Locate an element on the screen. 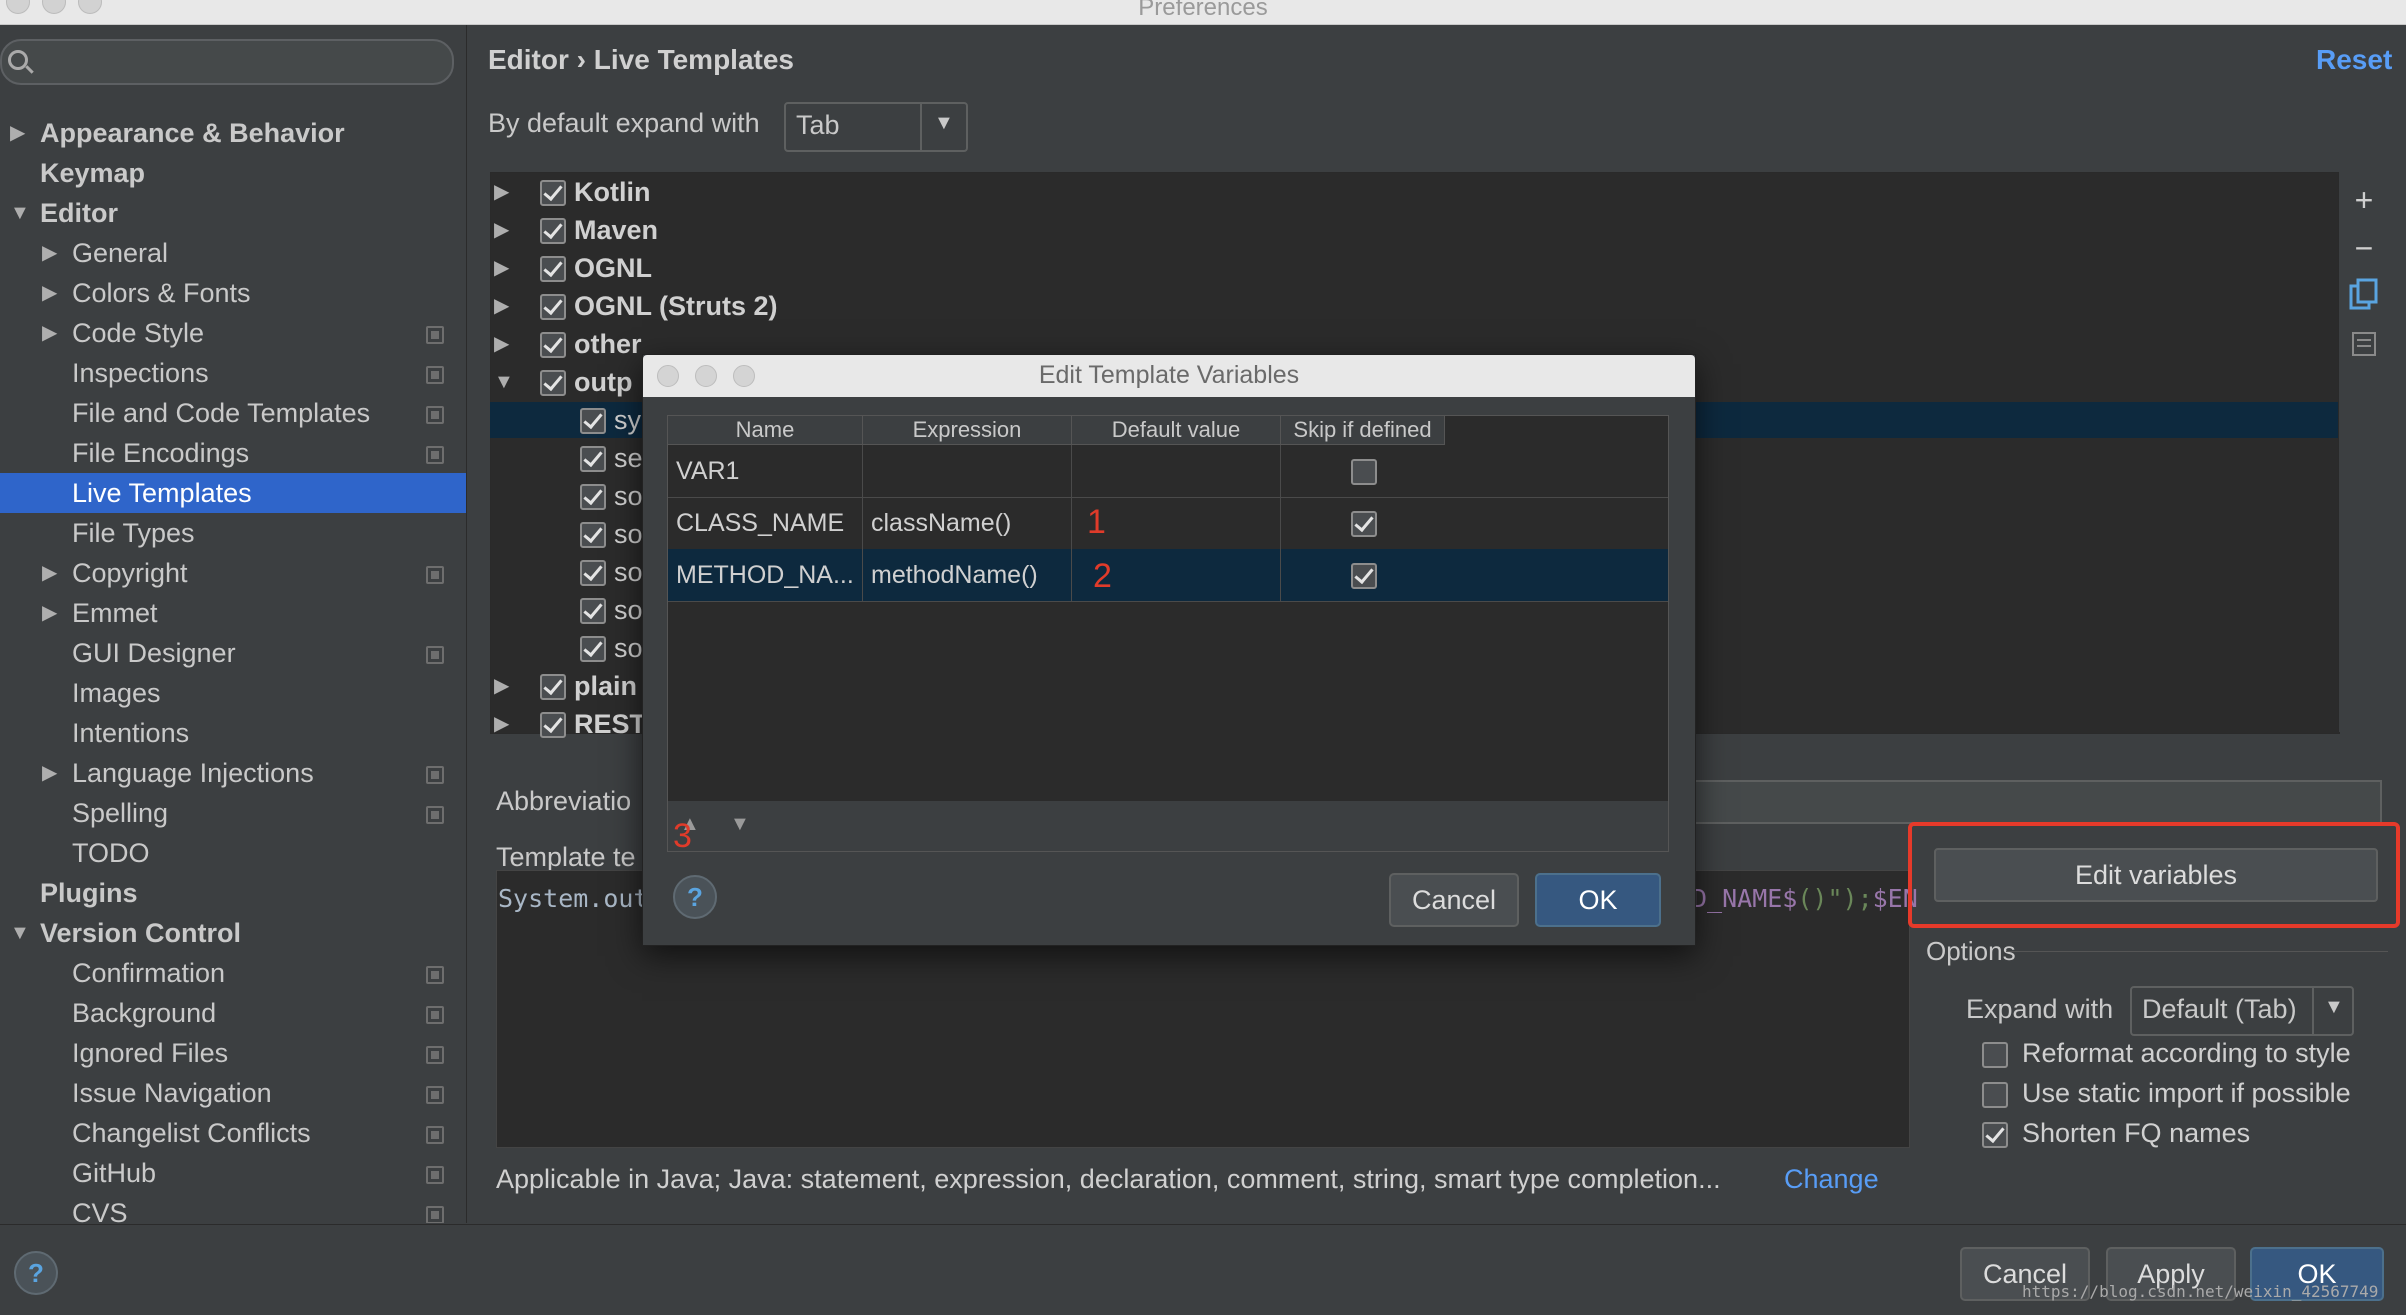  column-header-skip-if-defined: Skip if defined is located at coordinates (1363, 430).